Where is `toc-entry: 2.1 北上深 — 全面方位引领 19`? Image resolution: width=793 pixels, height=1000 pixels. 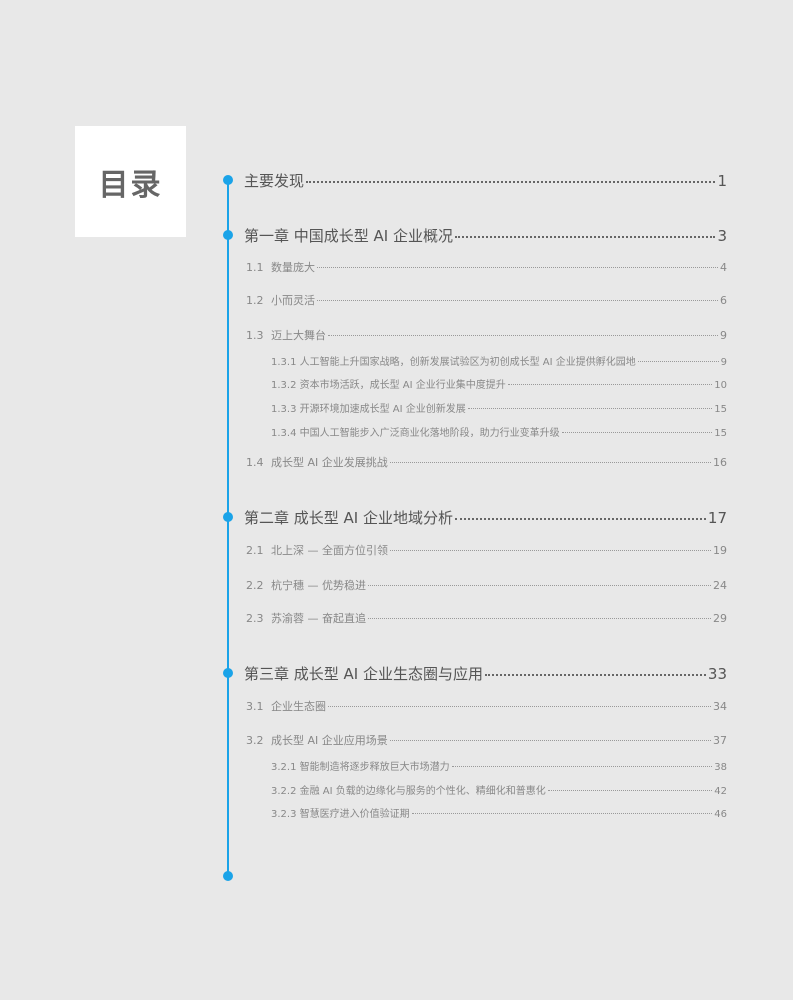 toc-entry: 2.1 北上深 — 全面方位引领 19 is located at coordinates (486, 550).